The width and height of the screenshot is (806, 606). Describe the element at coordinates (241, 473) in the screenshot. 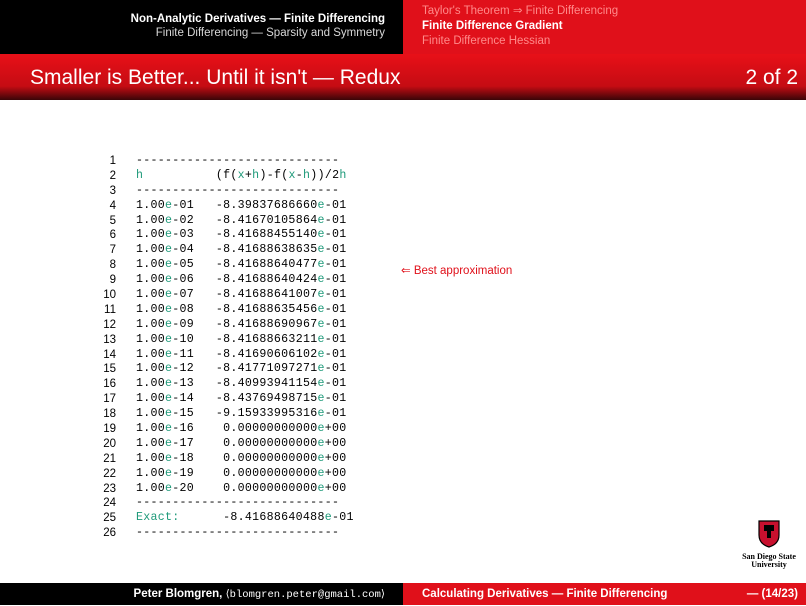

I see `line-code: 1.00e-19 0.00000000000e+00` at that location.